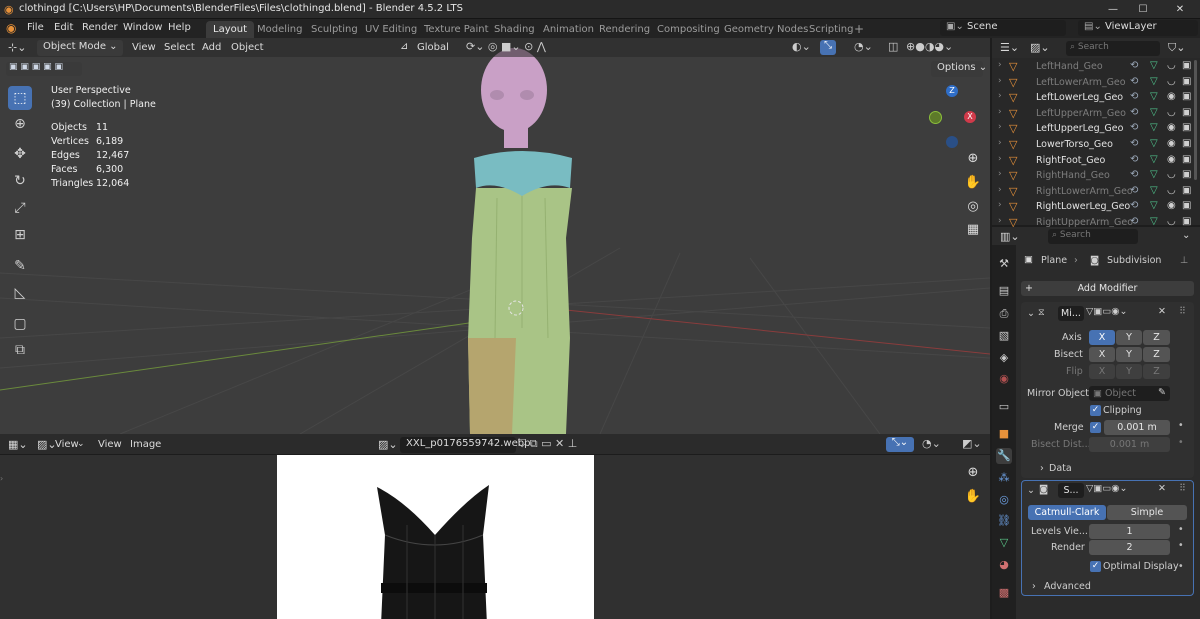 The width and height of the screenshot is (1200, 619). What do you see at coordinates (35, 27) in the screenshot?
I see `menu-file: File` at bounding box center [35, 27].